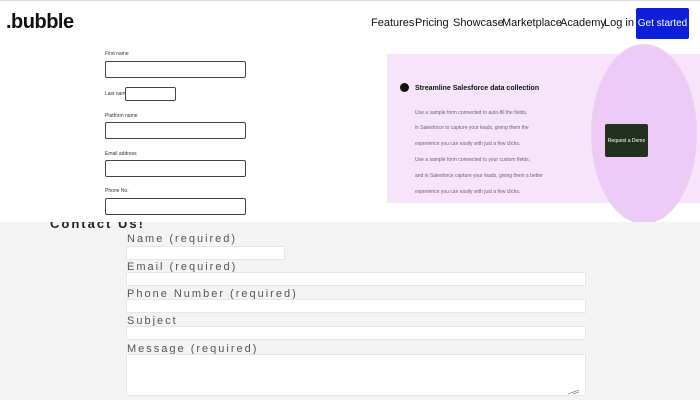  Describe the element at coordinates (532, 23) in the screenshot. I see `nav-link-marketplace: Marketplace` at that location.